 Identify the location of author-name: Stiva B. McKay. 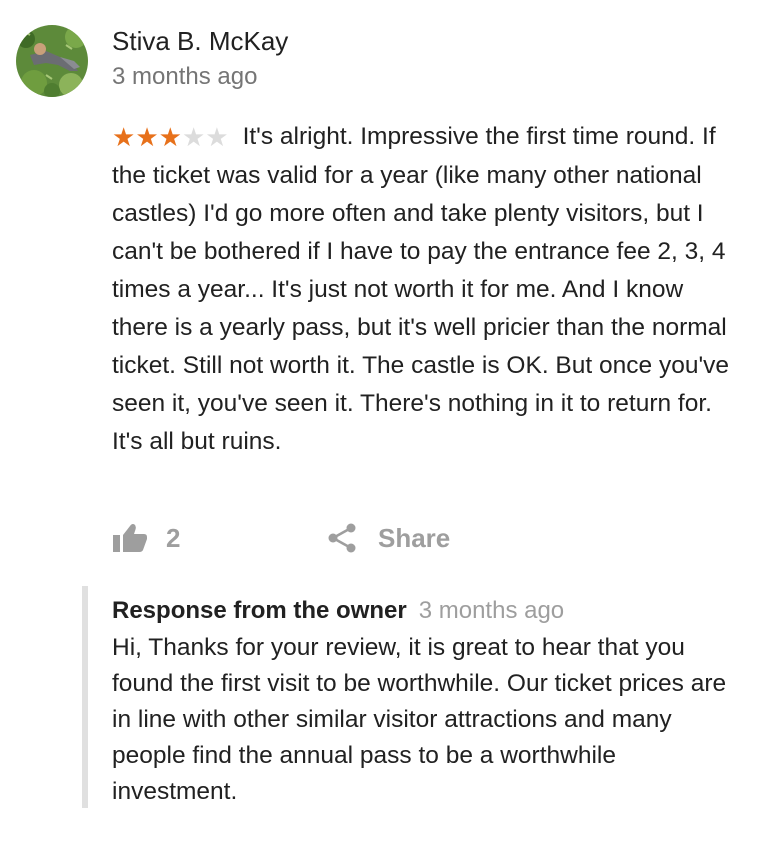
(200, 41).